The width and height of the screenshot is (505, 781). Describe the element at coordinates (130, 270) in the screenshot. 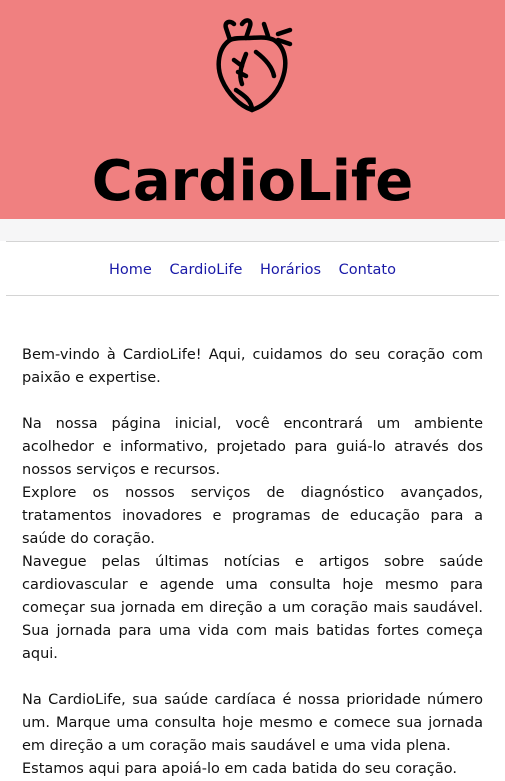

I see `nav-link-home: Home` at that location.